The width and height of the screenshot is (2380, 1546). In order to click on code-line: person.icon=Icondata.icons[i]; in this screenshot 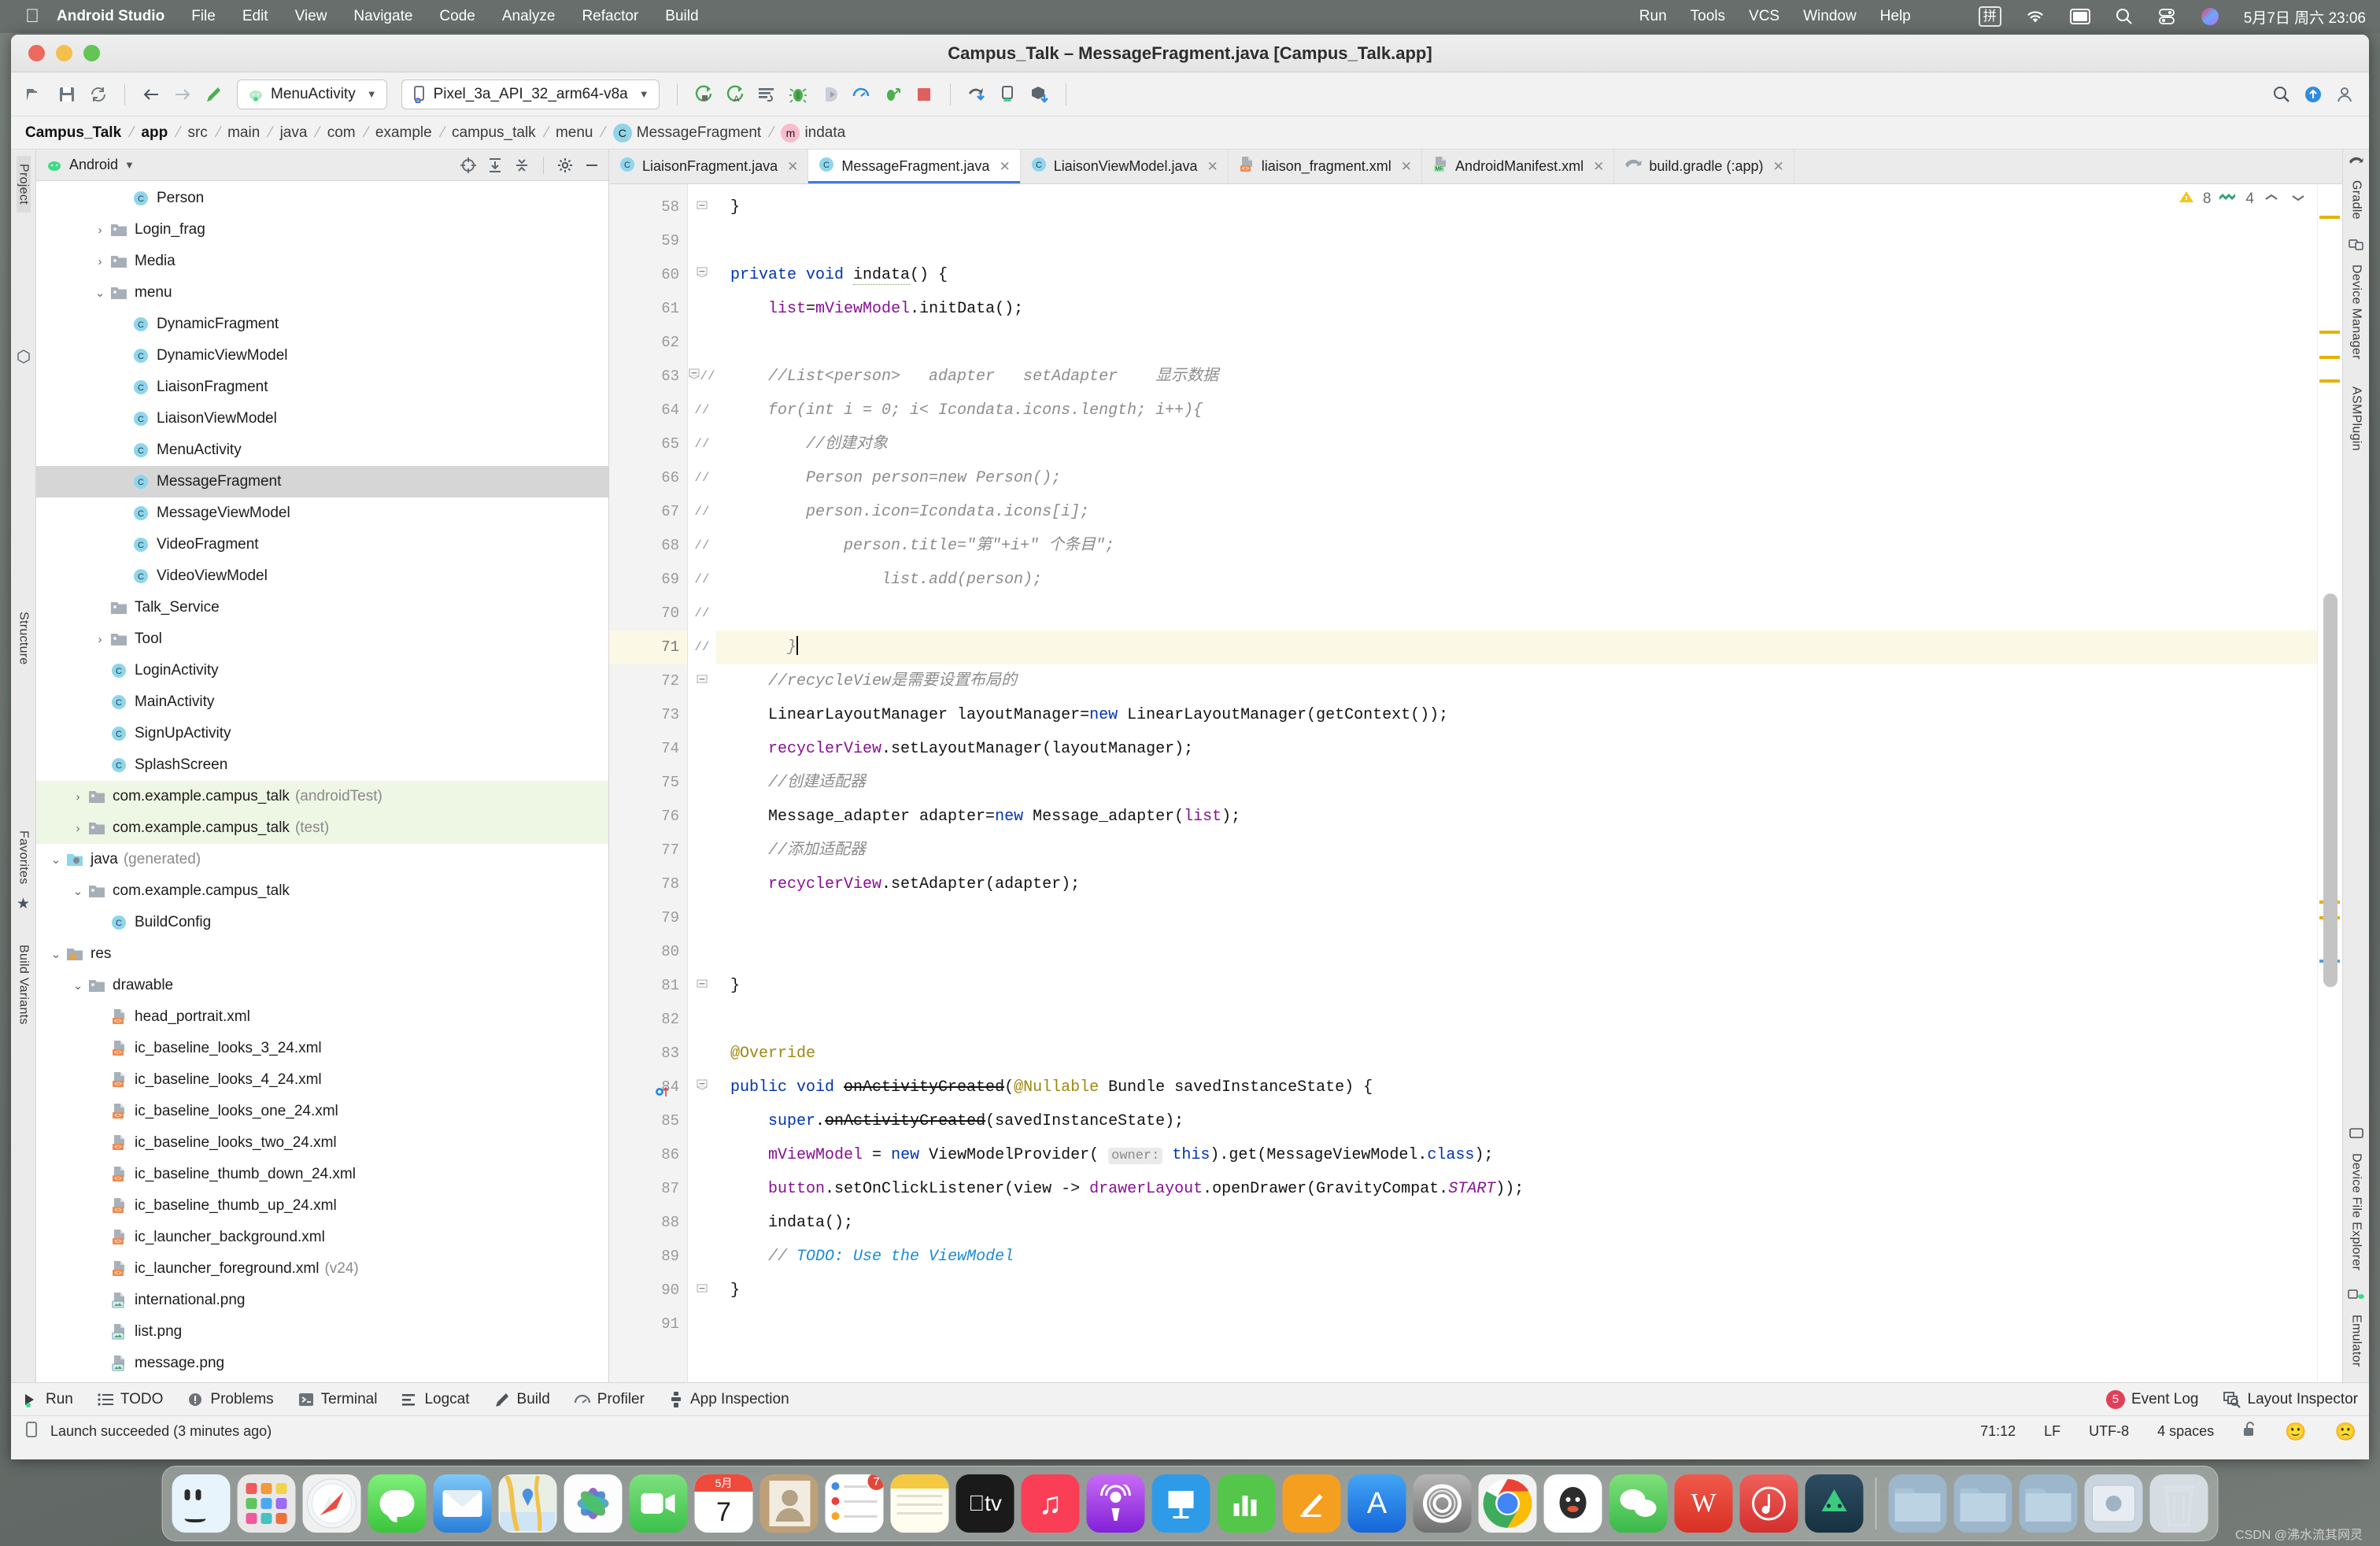, I will do `click(1516, 512)`.